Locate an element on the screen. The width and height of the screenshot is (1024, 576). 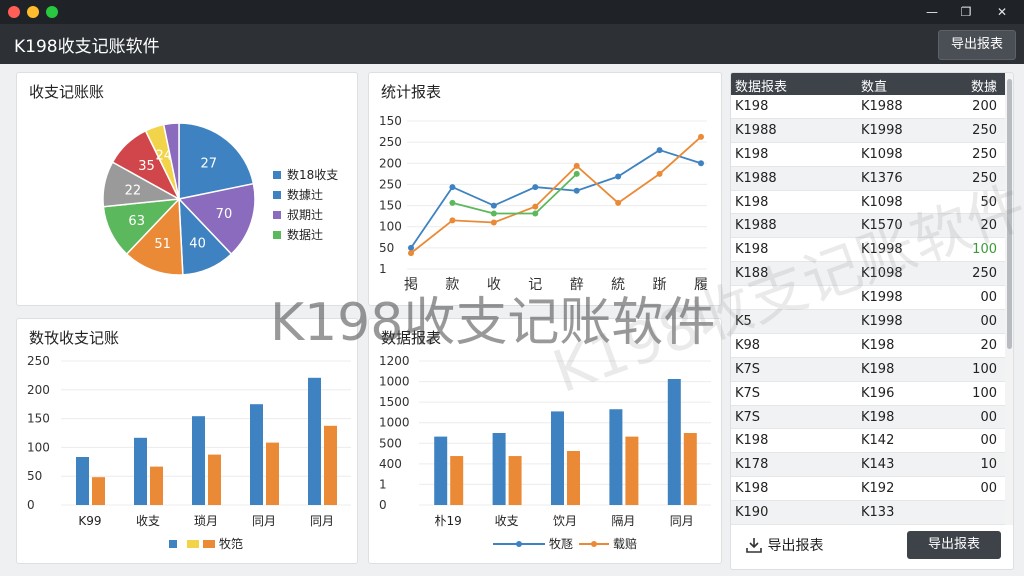
table-row: K7S K198 100 is located at coordinates (868, 369).